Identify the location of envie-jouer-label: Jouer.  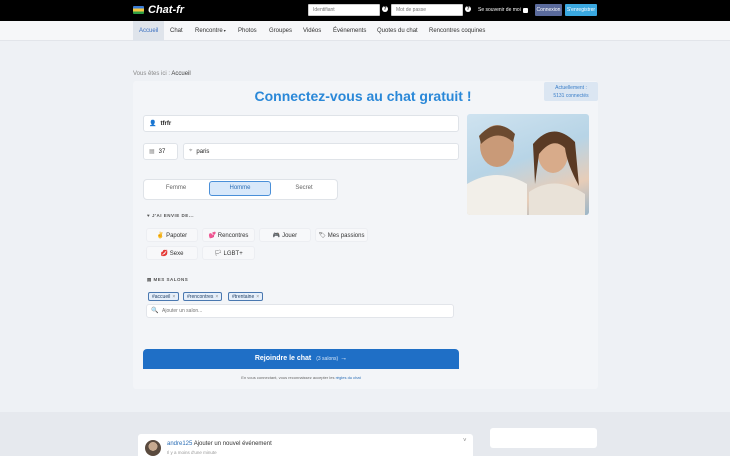
(290, 236).